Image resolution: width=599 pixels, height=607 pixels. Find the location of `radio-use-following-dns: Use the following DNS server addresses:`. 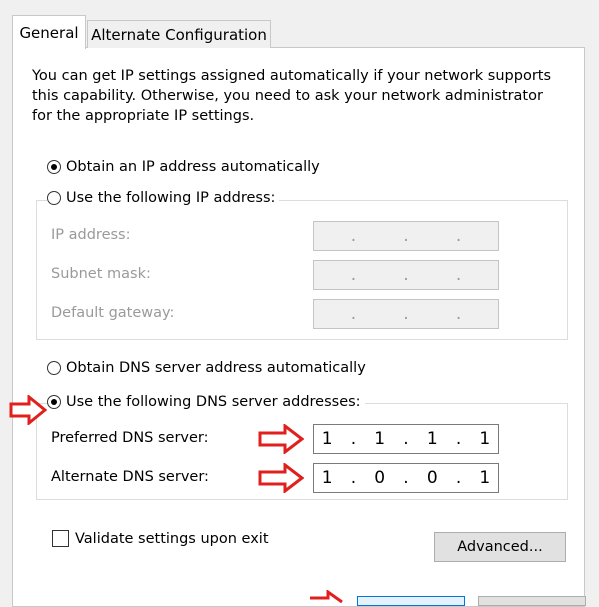

radio-use-following-dns: Use the following DNS server addresses: is located at coordinates (206, 402).